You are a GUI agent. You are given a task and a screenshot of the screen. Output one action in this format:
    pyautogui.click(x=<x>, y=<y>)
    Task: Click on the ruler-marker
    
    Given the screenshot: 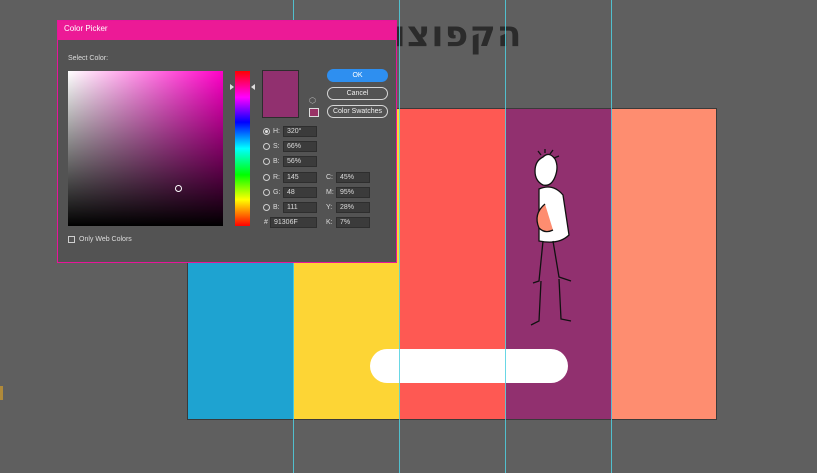 What is the action you would take?
    pyautogui.click(x=1, y=393)
    